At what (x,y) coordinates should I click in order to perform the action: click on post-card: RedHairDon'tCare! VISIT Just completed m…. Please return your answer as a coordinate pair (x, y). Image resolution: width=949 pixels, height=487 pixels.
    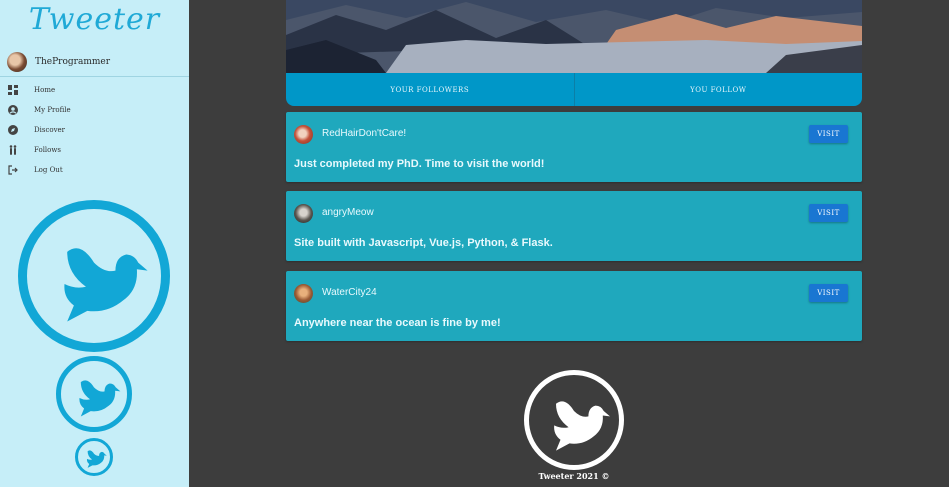
    Looking at the image, I should click on (574, 147).